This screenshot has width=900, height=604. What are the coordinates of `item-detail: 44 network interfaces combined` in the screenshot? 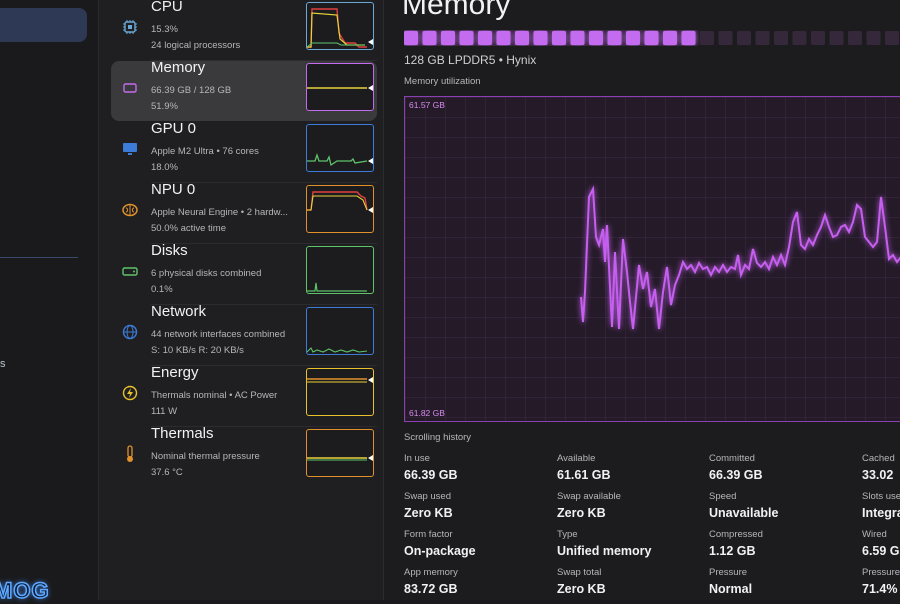 It's located at (218, 334).